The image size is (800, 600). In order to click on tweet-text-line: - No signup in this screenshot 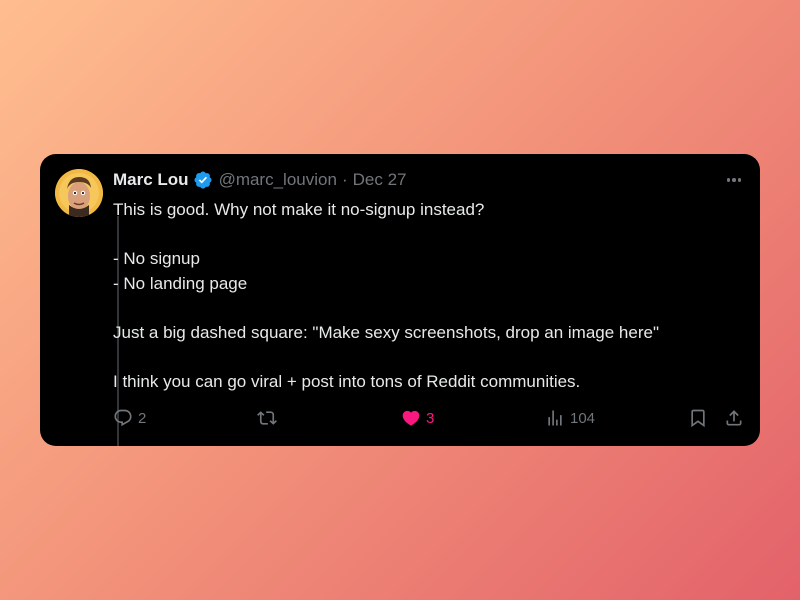, I will do `click(156, 259)`.